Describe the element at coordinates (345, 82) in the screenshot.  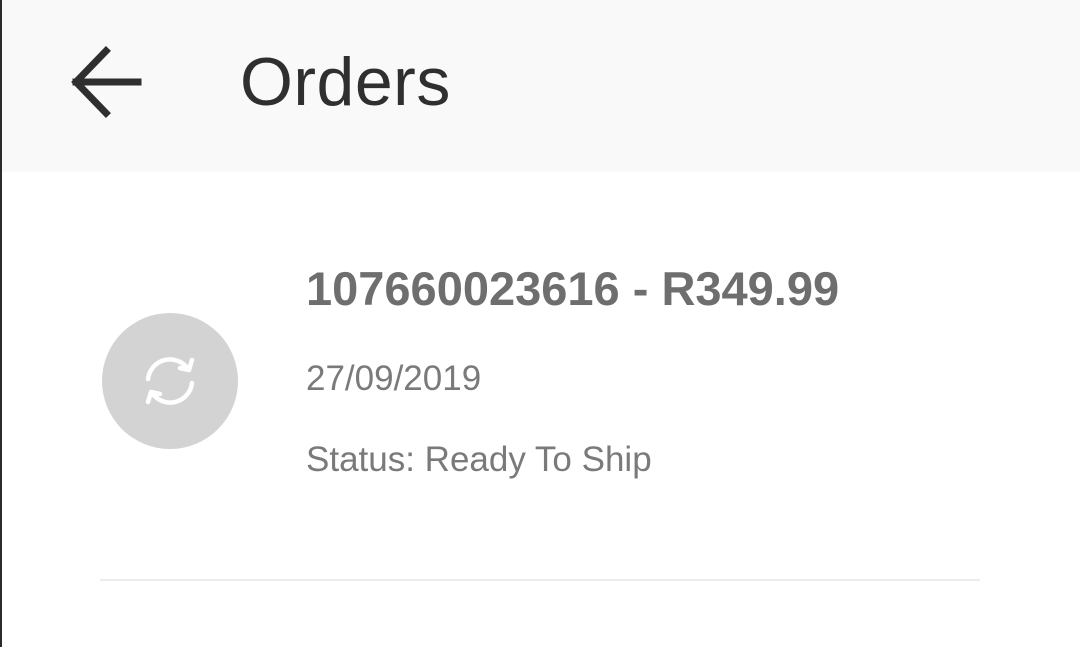
I see `page-title: Orders` at that location.